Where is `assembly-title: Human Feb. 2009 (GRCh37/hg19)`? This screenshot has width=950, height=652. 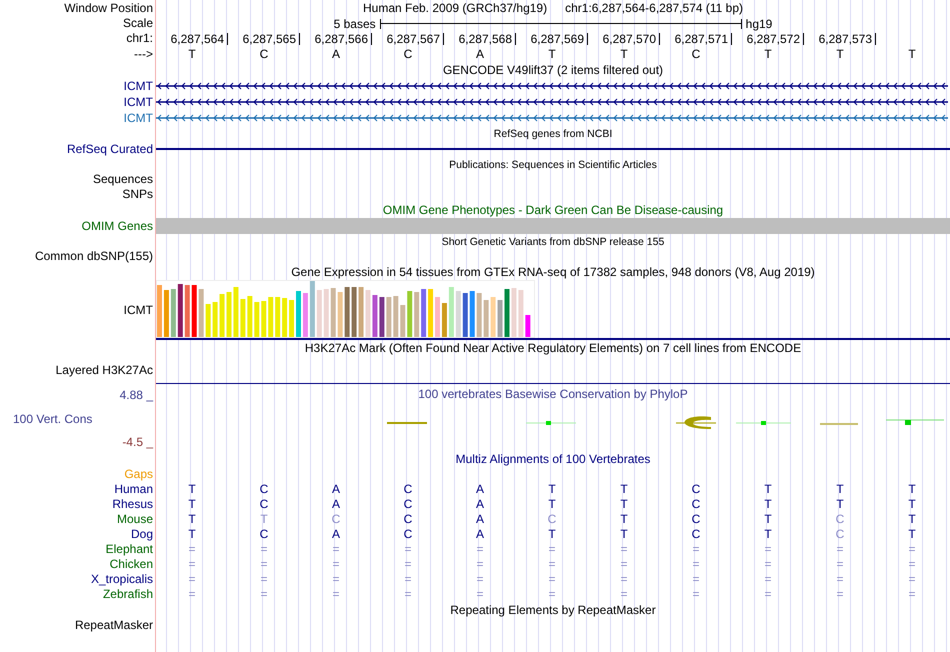 assembly-title: Human Feb. 2009 (GRCh37/hg19) is located at coordinates (455, 8).